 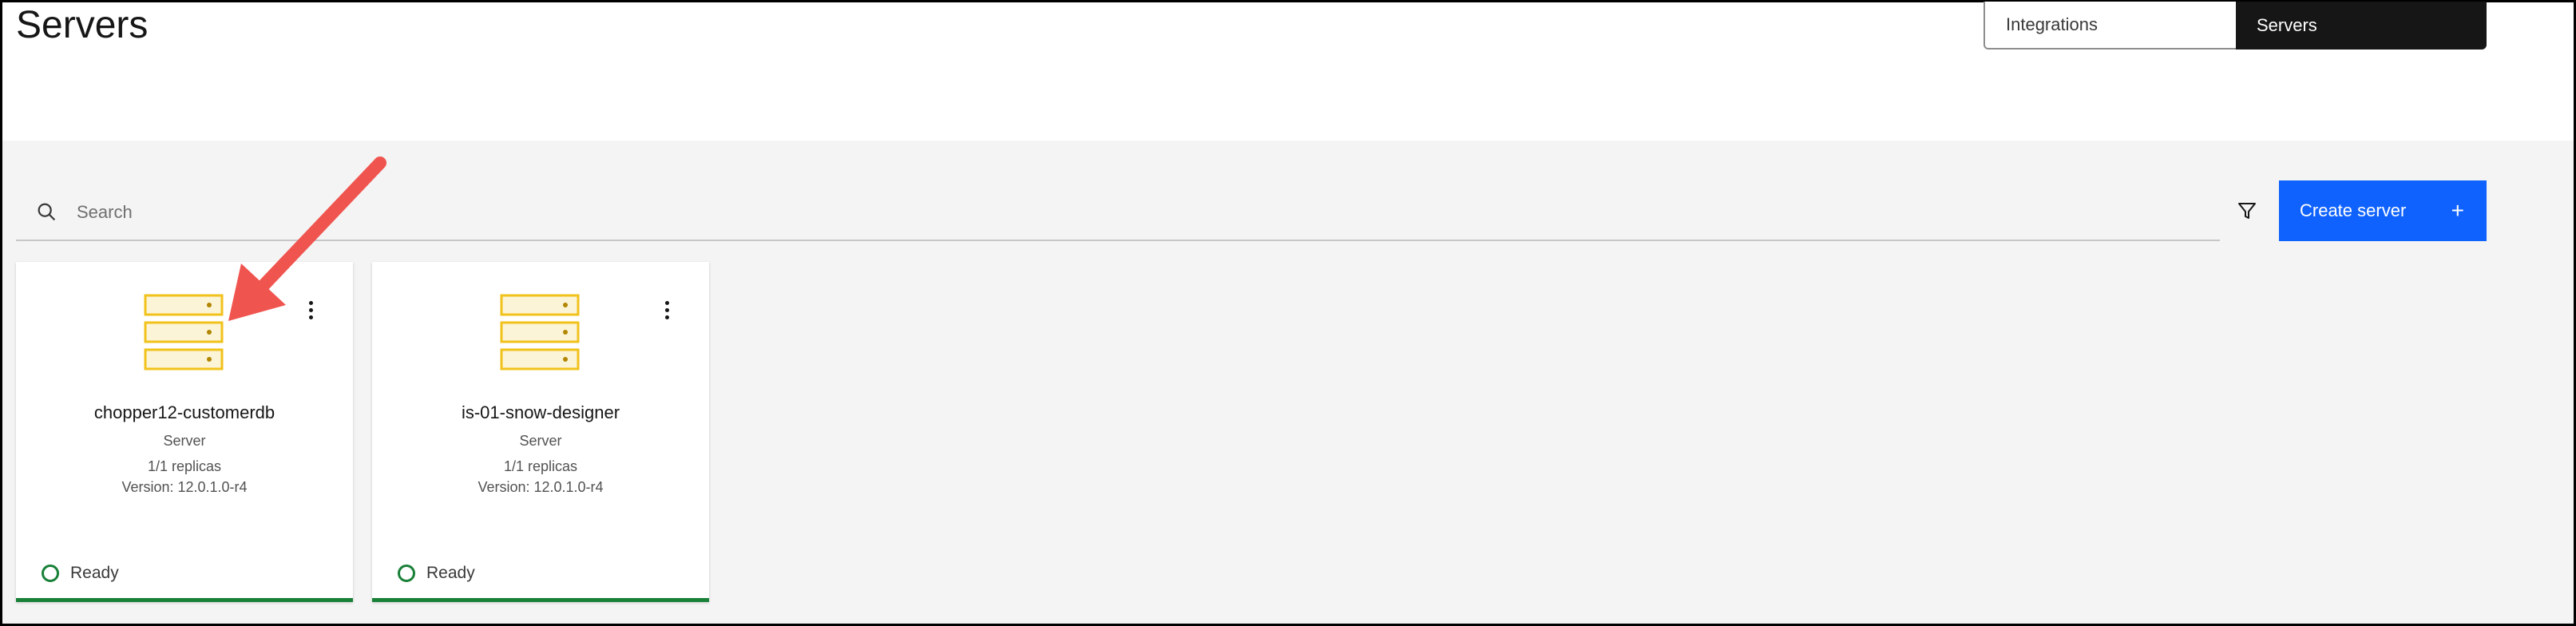 I want to click on overflow-menu-icon, so click(x=667, y=309).